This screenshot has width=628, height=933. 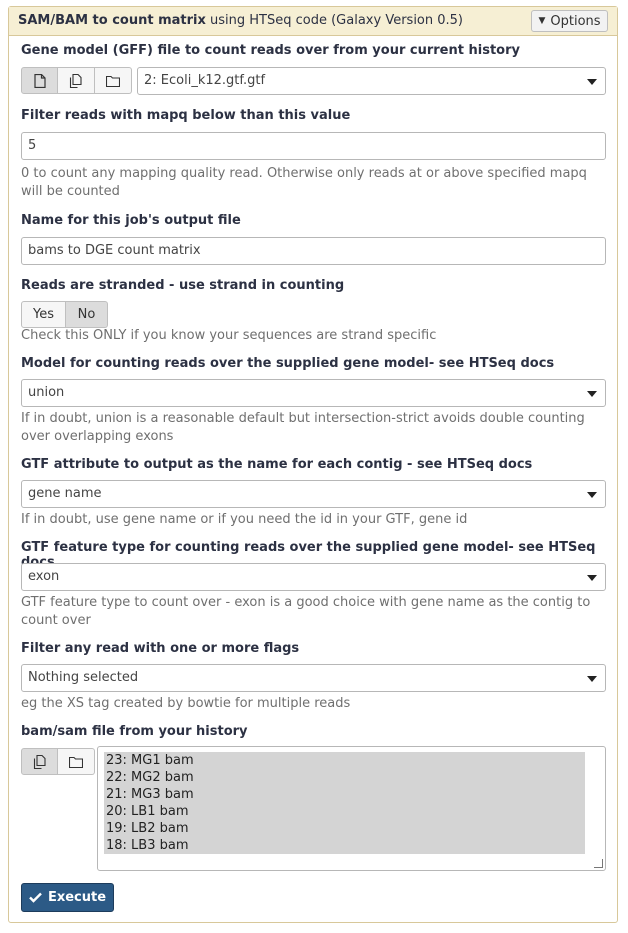 I want to click on bam-option: 18: LB3 bam, so click(x=344, y=845).